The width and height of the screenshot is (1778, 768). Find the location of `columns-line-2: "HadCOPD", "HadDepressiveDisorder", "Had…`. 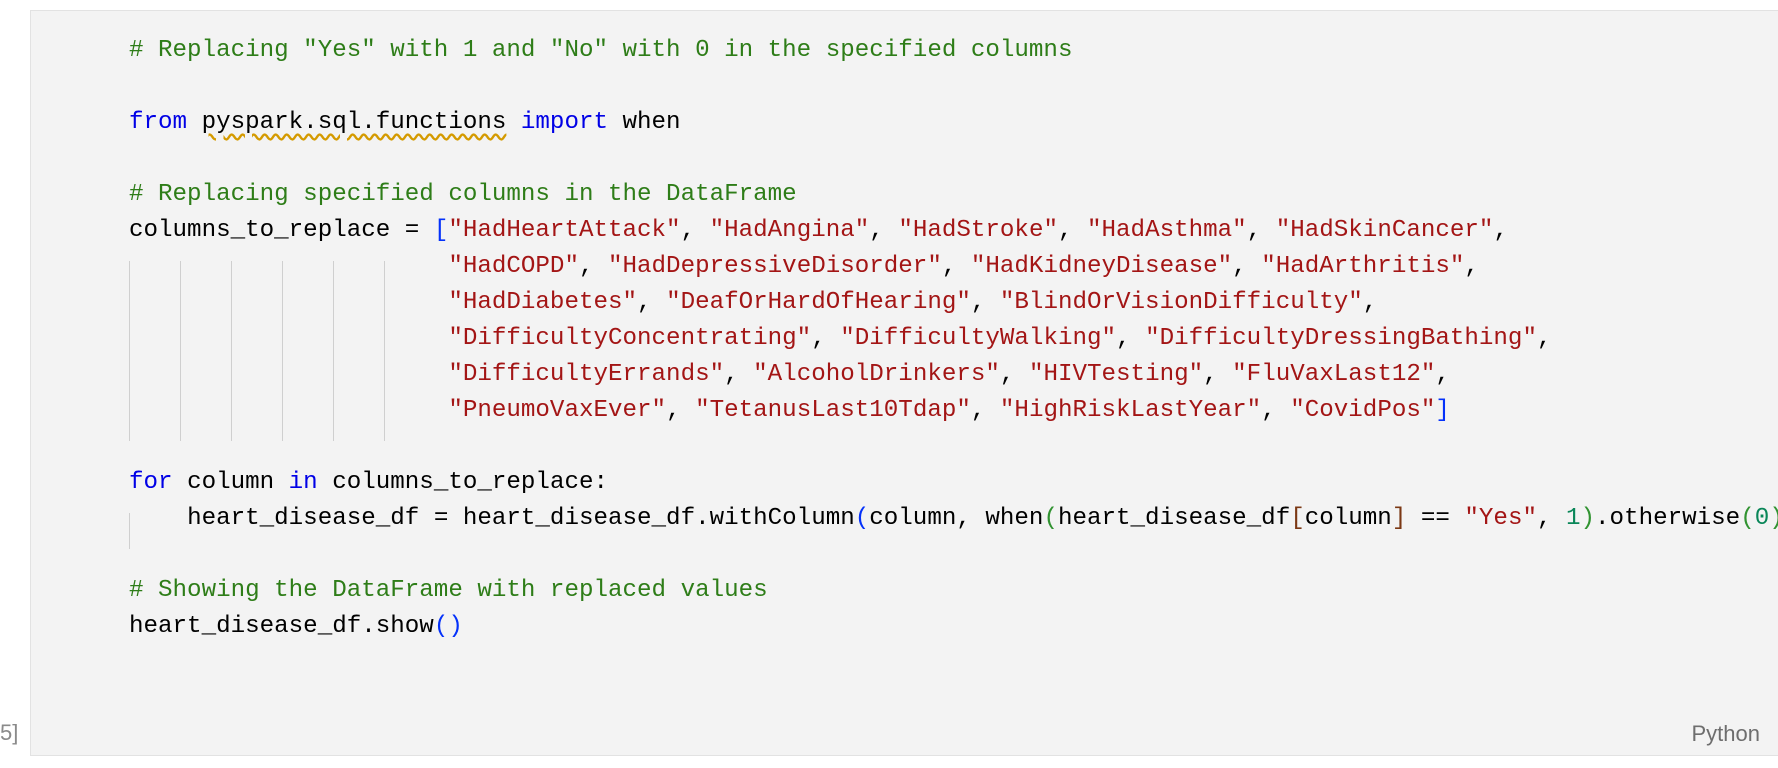

columns-line-2: "HadCOPD", "HadDepressiveDisorder", "Had… is located at coordinates (963, 266).